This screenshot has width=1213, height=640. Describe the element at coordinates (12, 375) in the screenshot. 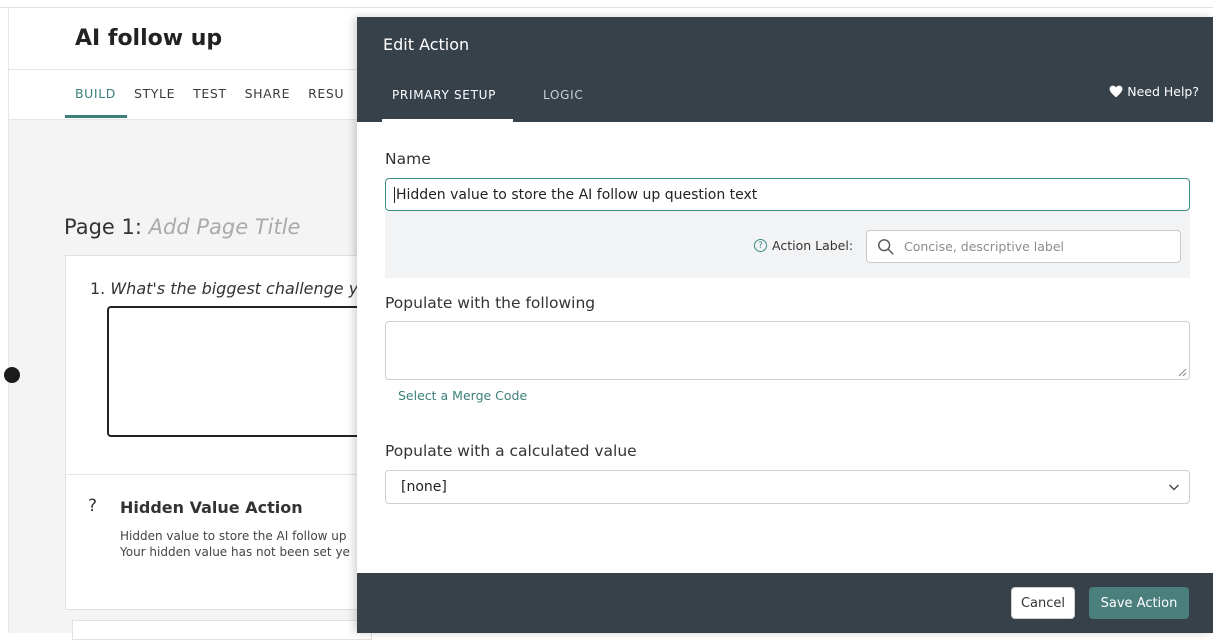

I see `drag-handle-icon` at that location.